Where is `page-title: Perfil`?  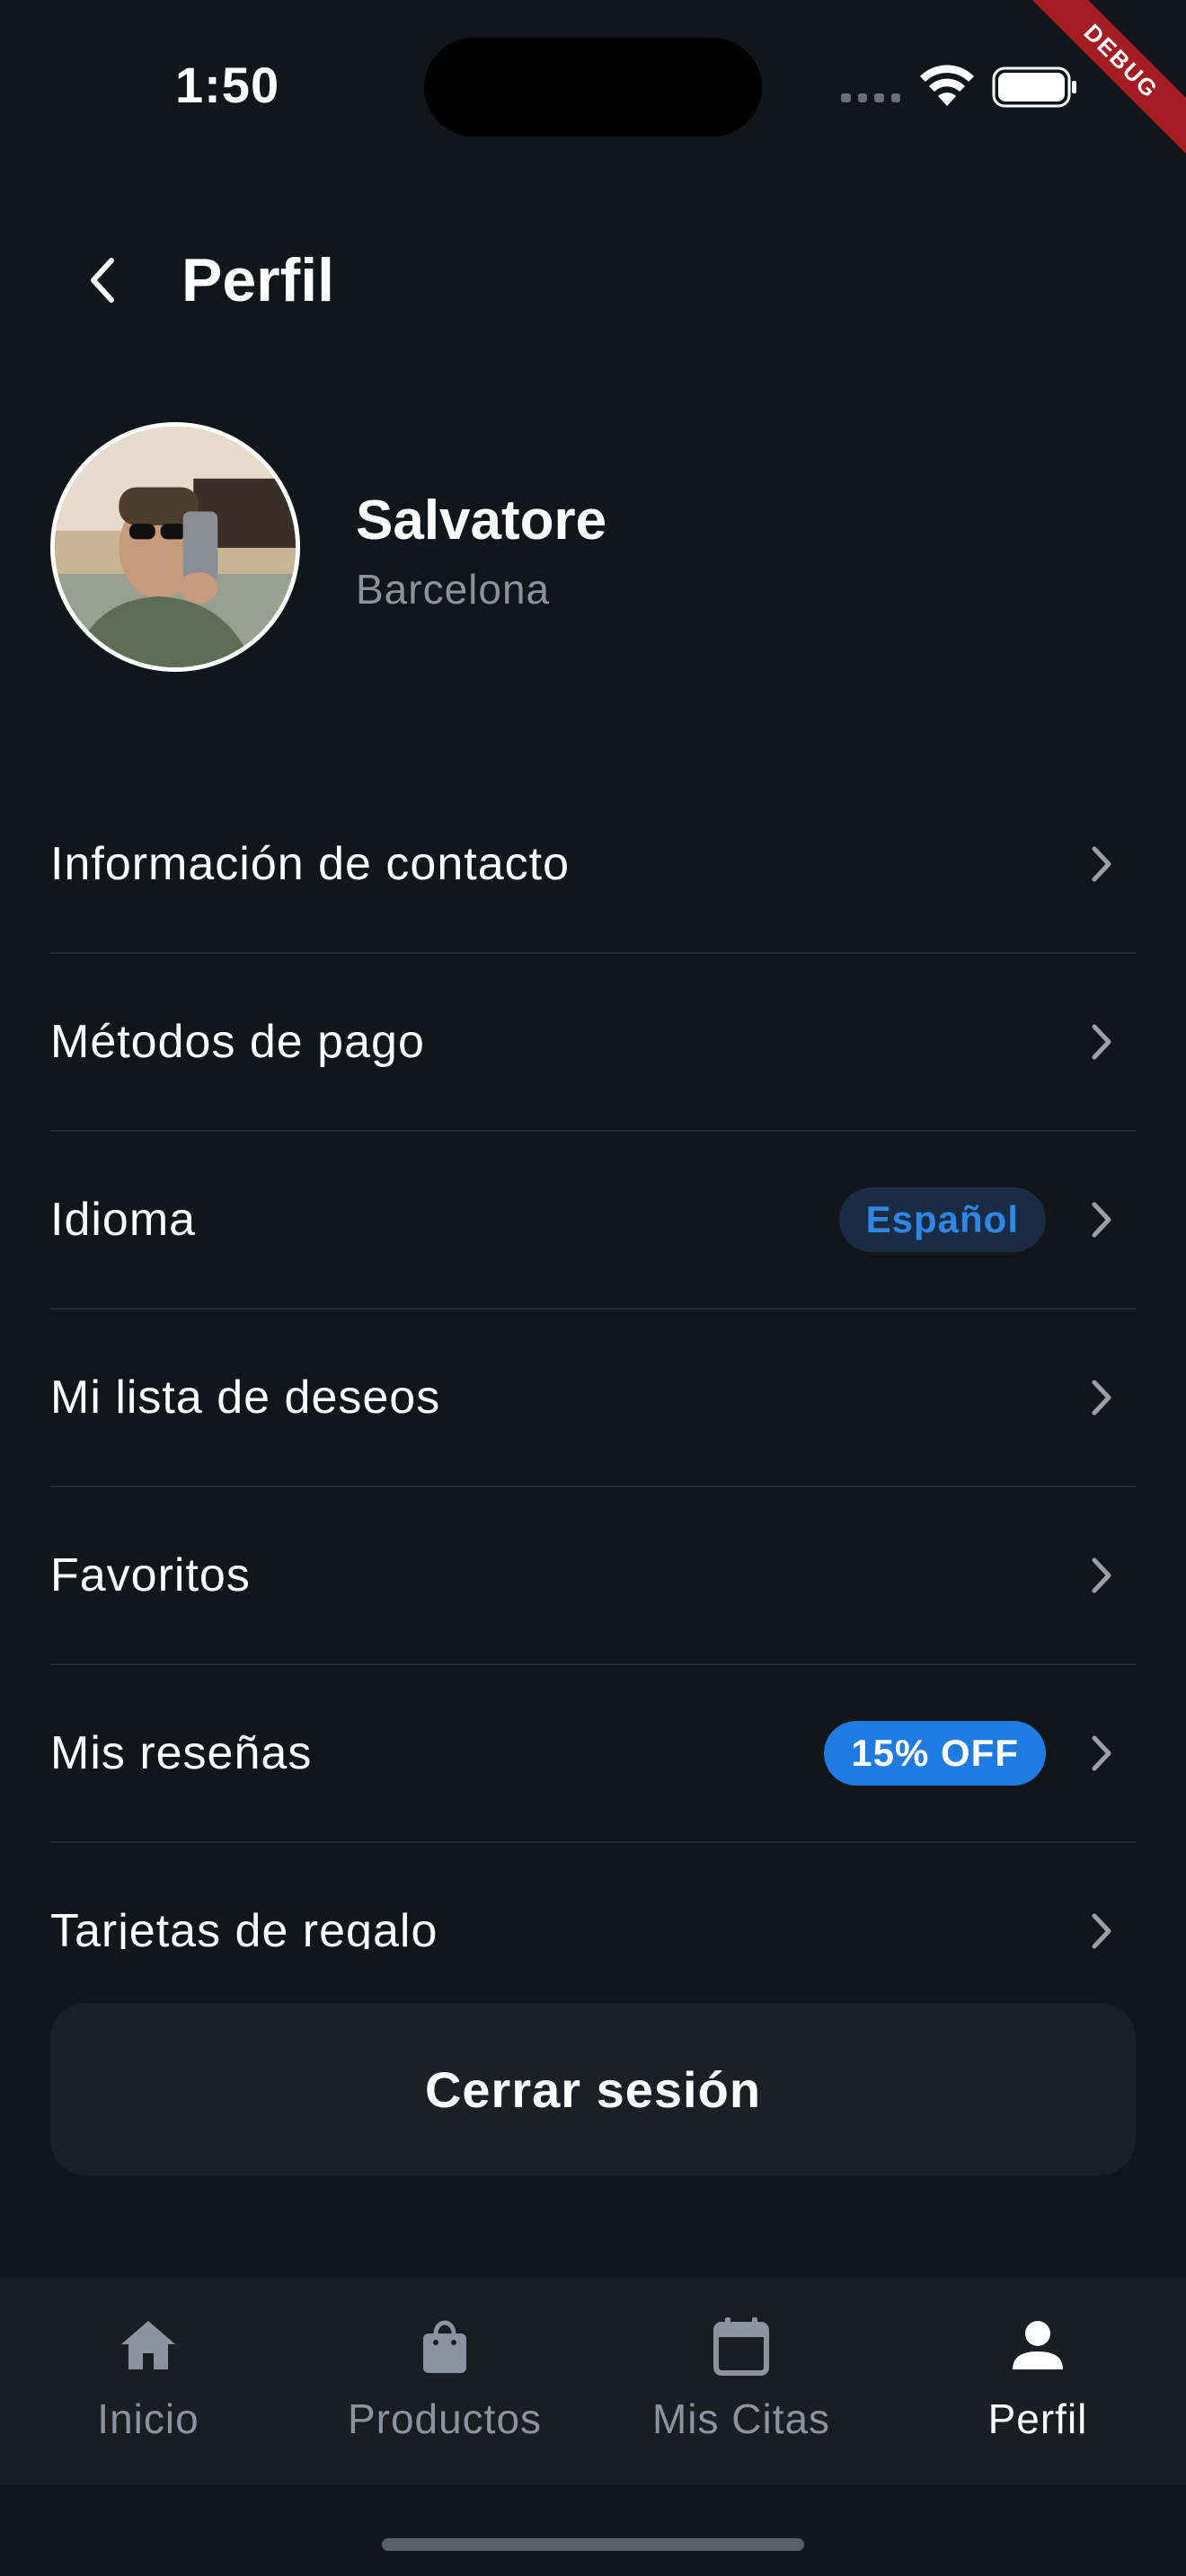 page-title: Perfil is located at coordinates (258, 280).